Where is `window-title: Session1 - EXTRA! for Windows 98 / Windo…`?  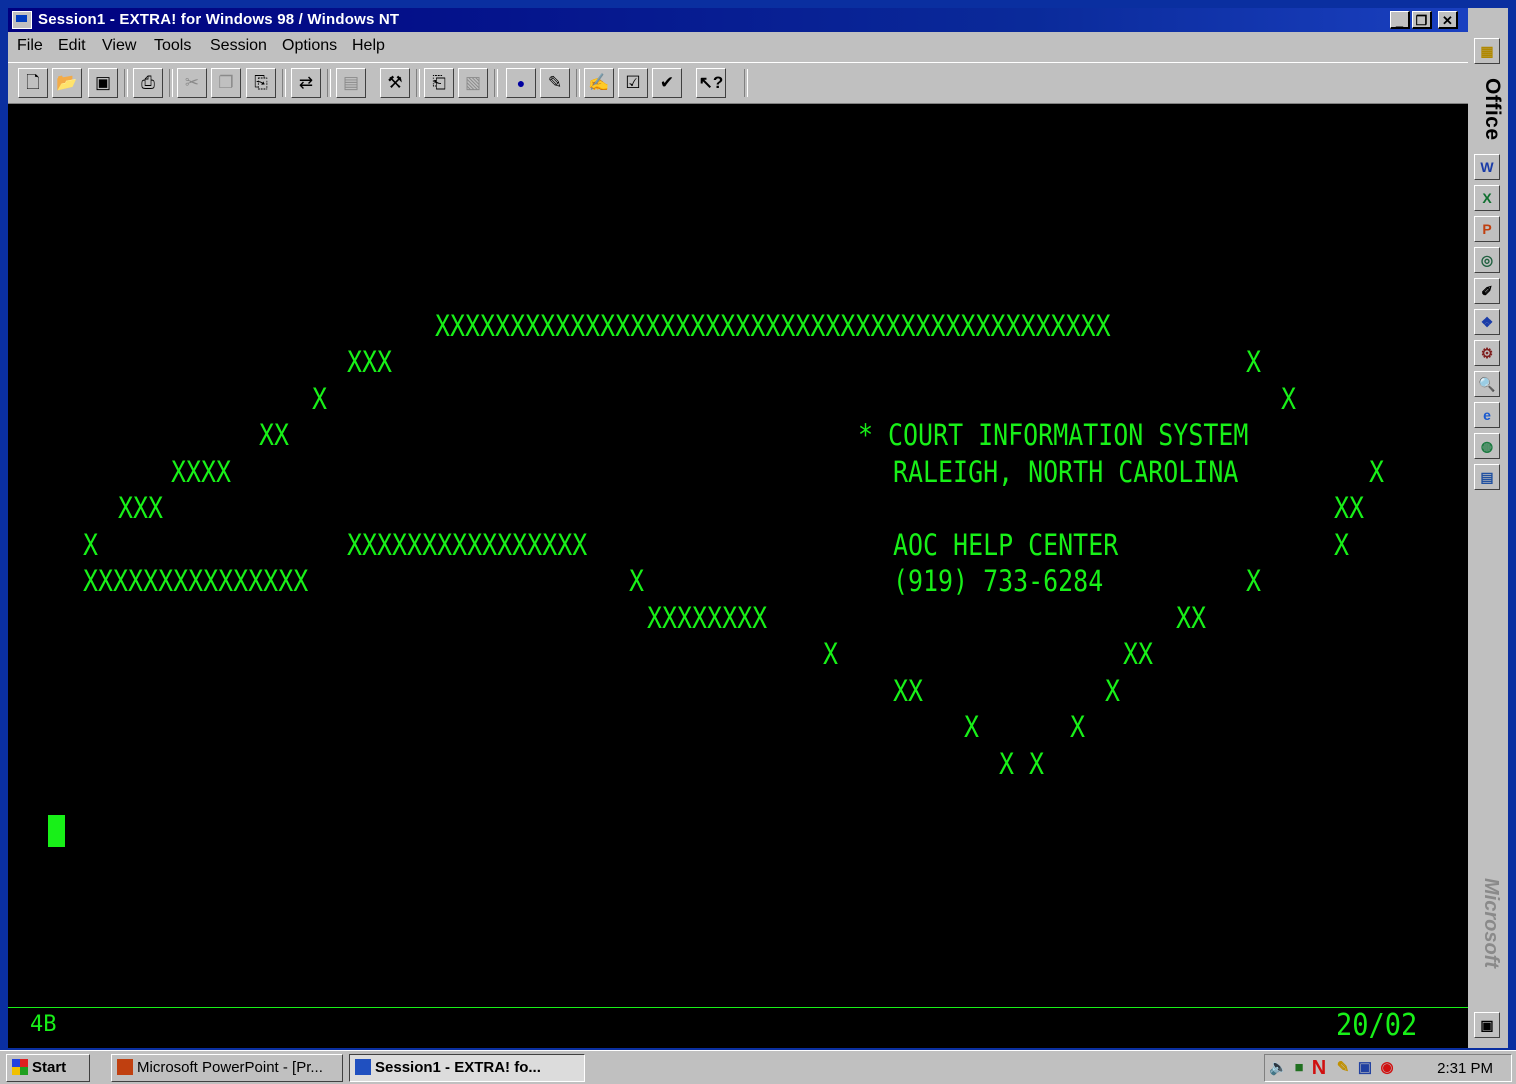
window-title: Session1 - EXTRA! for Windows 98 / Windo… is located at coordinates (219, 19).